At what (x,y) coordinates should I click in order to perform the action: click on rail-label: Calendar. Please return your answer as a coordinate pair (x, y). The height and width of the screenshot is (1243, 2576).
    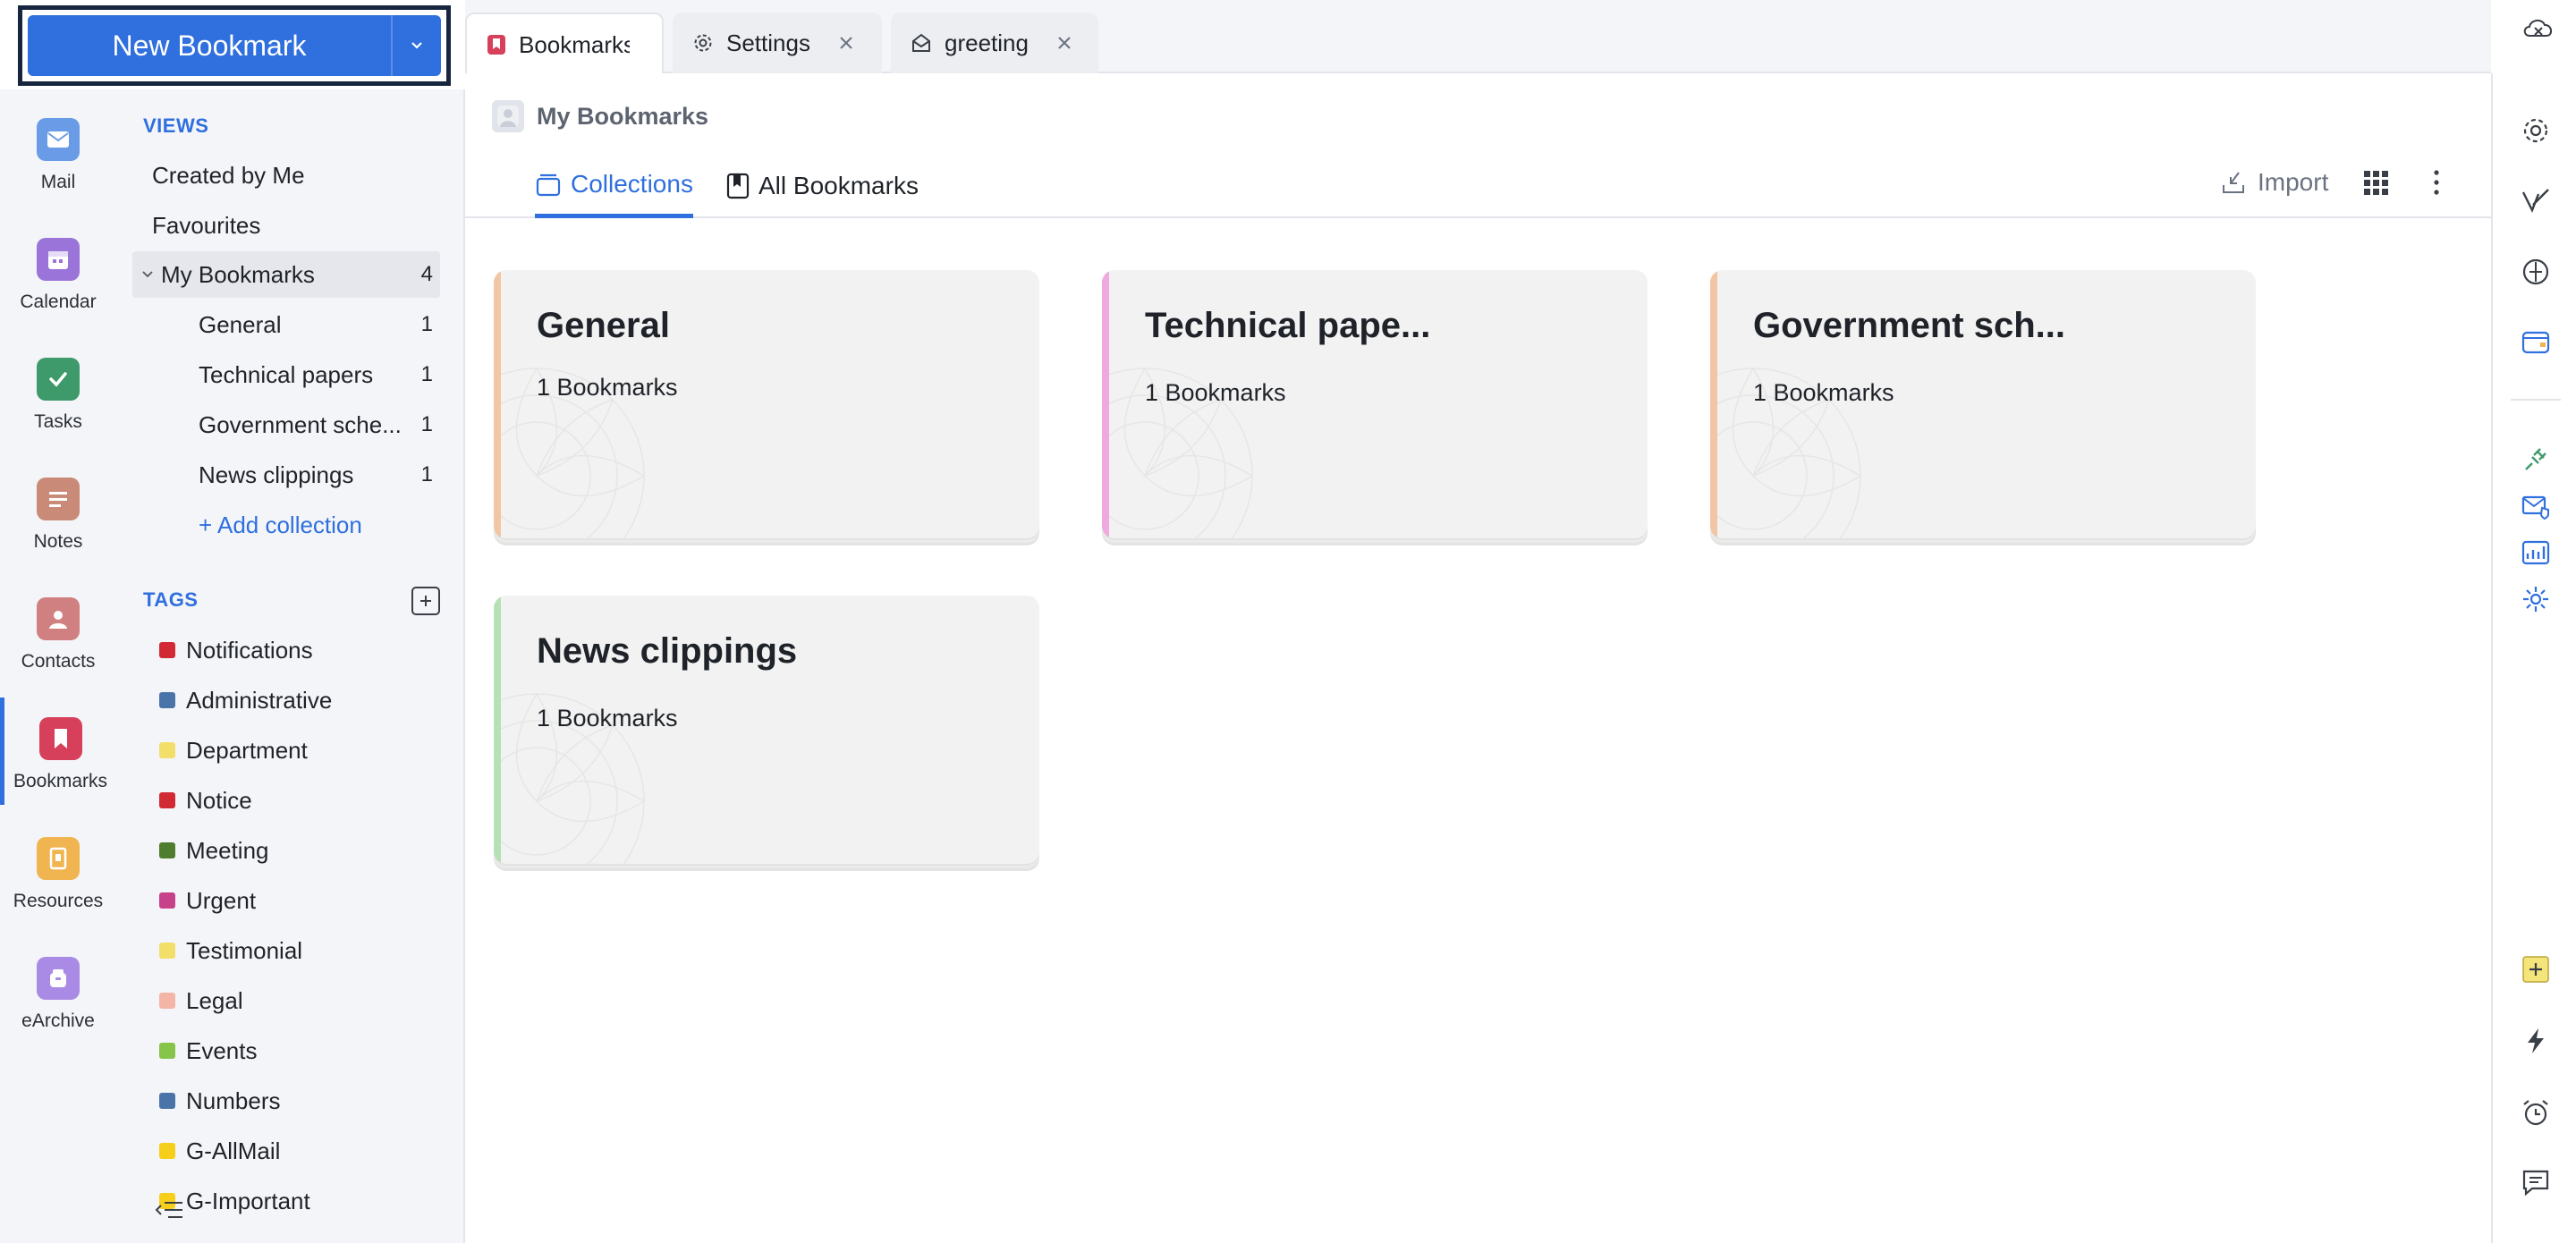
    Looking at the image, I should click on (58, 302).